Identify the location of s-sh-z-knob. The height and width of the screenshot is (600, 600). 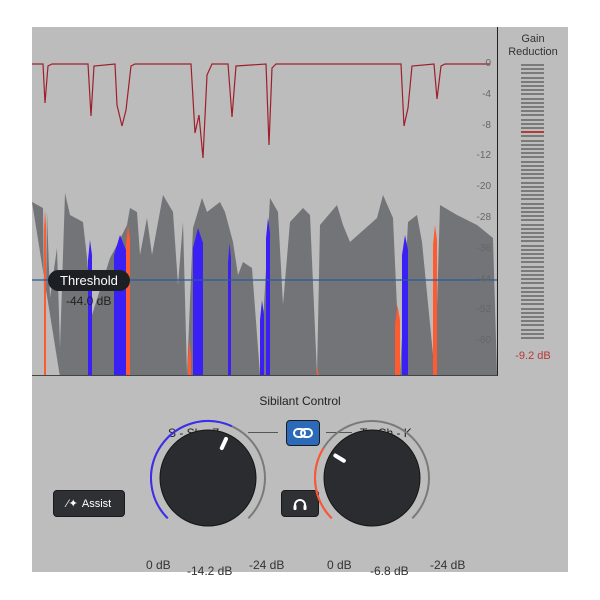
(208, 473).